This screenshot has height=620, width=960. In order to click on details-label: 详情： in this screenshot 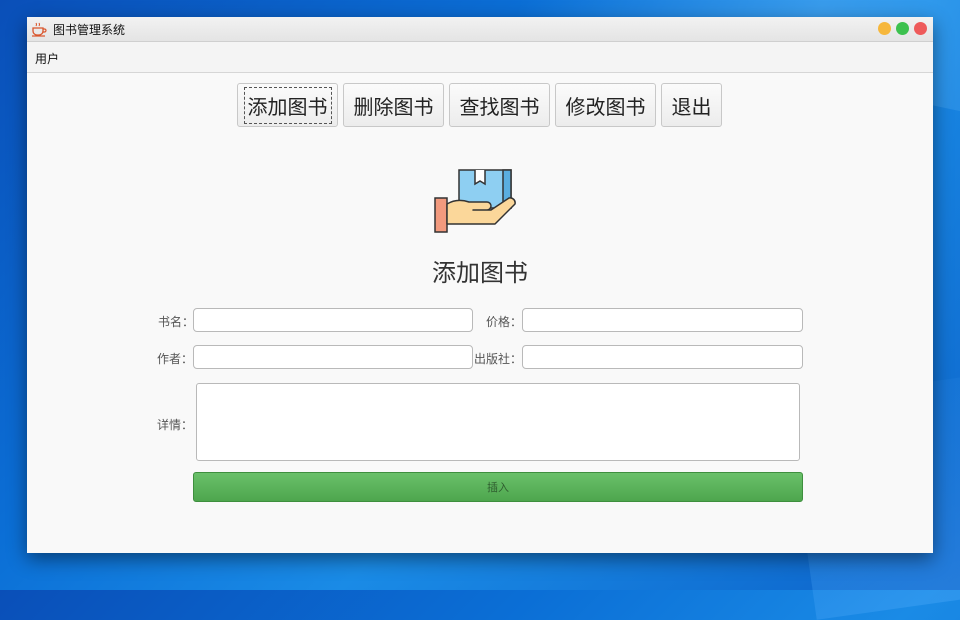, I will do `click(175, 425)`.